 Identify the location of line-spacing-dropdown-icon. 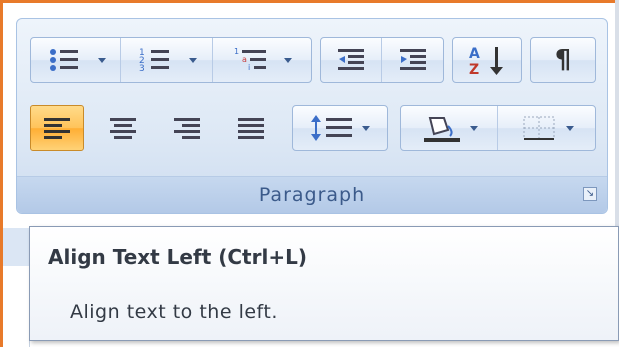
(366, 128).